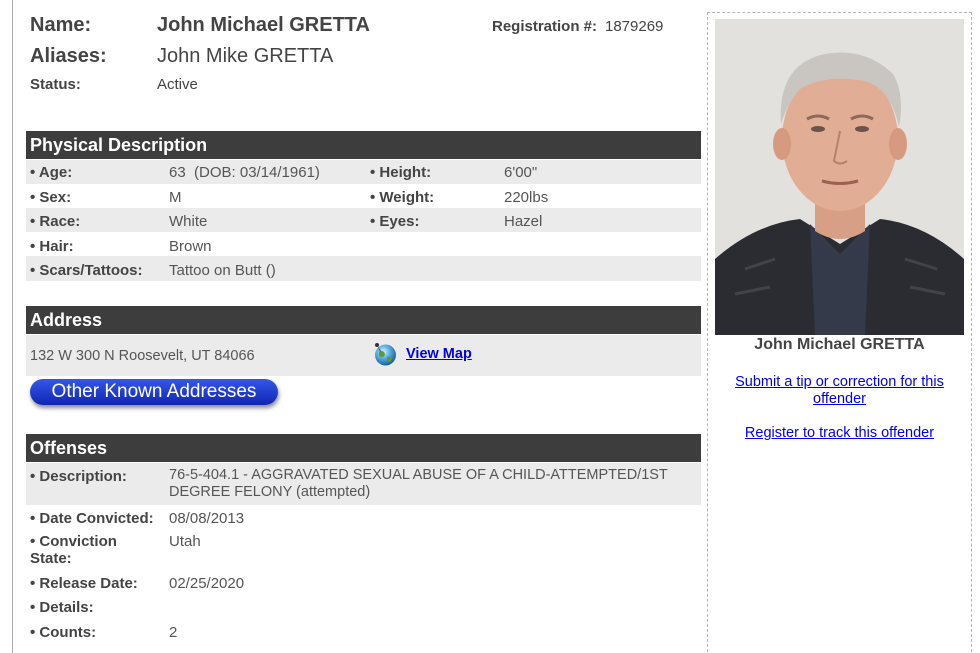 This screenshot has width=980, height=653. Describe the element at coordinates (363, 244) in the screenshot. I see `physical-row-hair: • Hair: Brown` at that location.